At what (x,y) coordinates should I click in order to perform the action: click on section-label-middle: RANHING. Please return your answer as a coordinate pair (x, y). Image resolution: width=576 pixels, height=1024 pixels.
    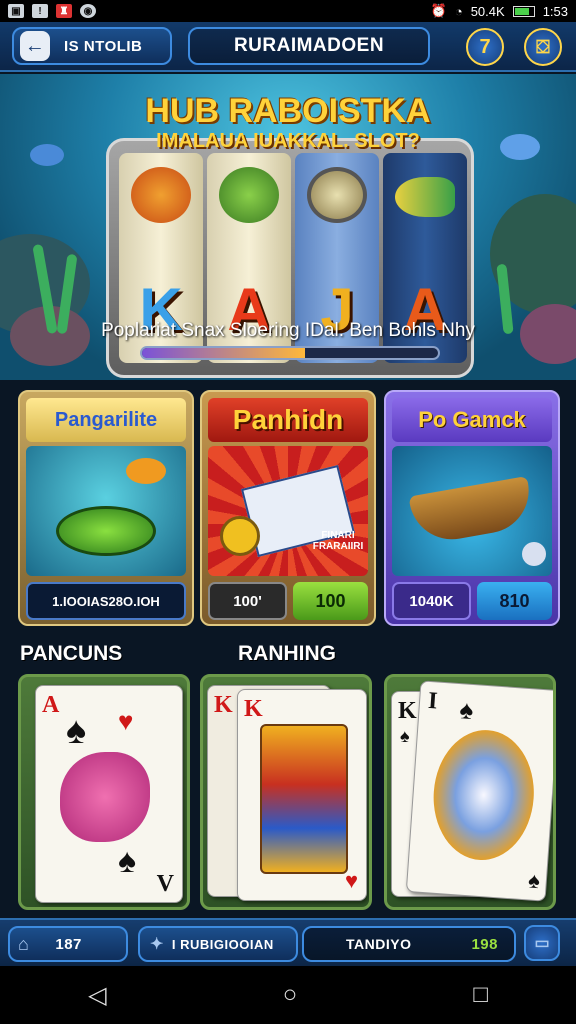
    Looking at the image, I should click on (287, 653).